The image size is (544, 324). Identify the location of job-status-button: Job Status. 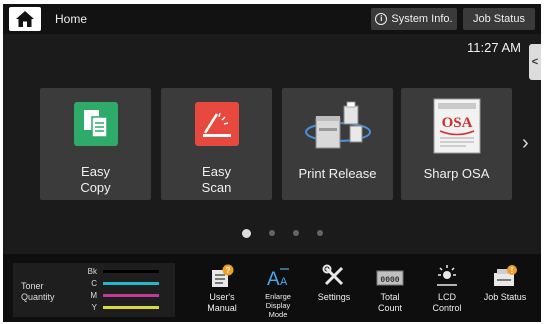
(499, 19).